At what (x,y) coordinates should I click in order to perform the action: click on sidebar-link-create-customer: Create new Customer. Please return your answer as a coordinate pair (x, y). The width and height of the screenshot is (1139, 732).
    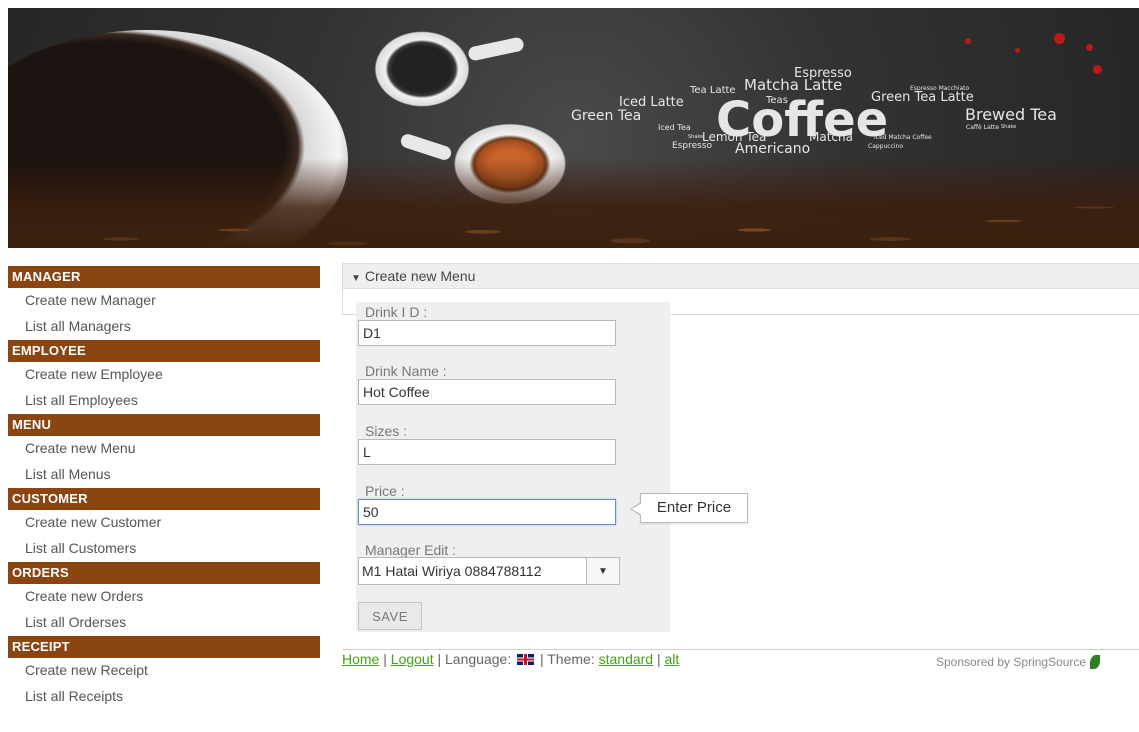
    Looking at the image, I should click on (164, 523).